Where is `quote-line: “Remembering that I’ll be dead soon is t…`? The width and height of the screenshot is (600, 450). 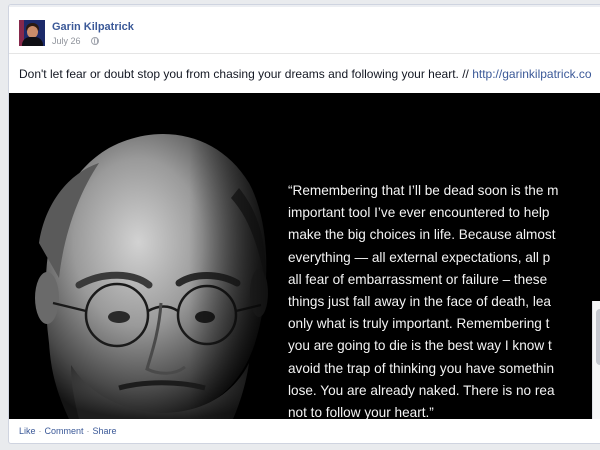
quote-line: “Remembering that I’ll be dead soon is t… is located at coordinates (423, 190).